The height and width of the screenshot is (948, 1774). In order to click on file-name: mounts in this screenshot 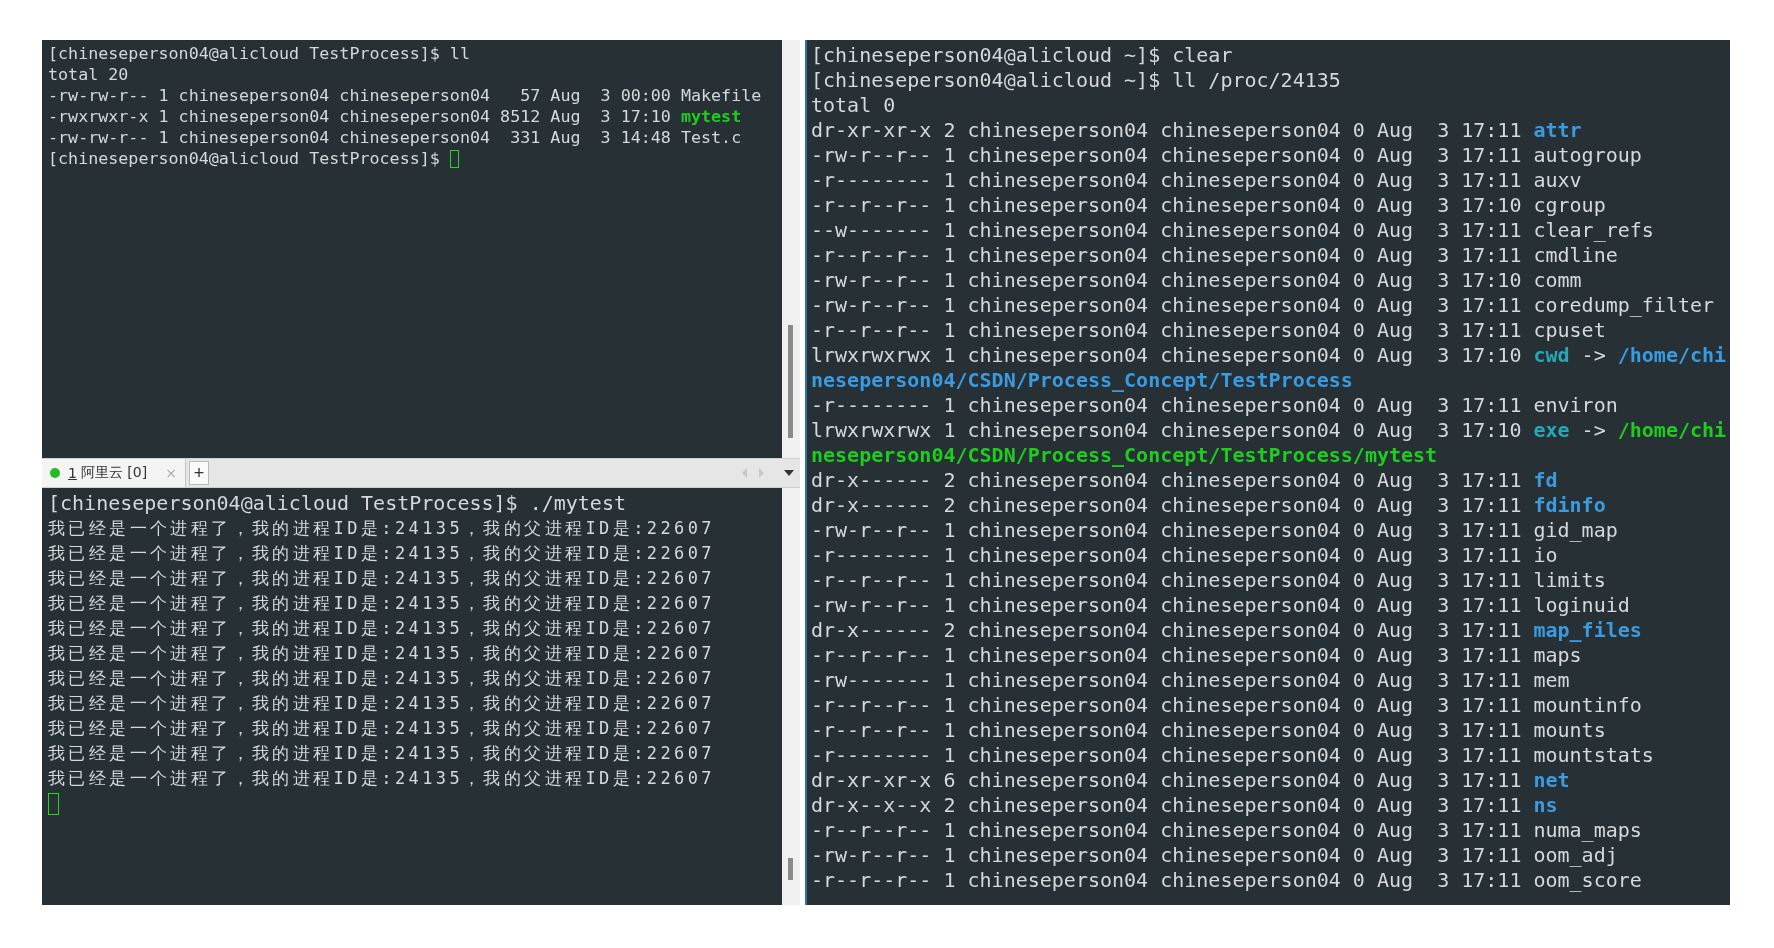, I will do `click(1569, 730)`.